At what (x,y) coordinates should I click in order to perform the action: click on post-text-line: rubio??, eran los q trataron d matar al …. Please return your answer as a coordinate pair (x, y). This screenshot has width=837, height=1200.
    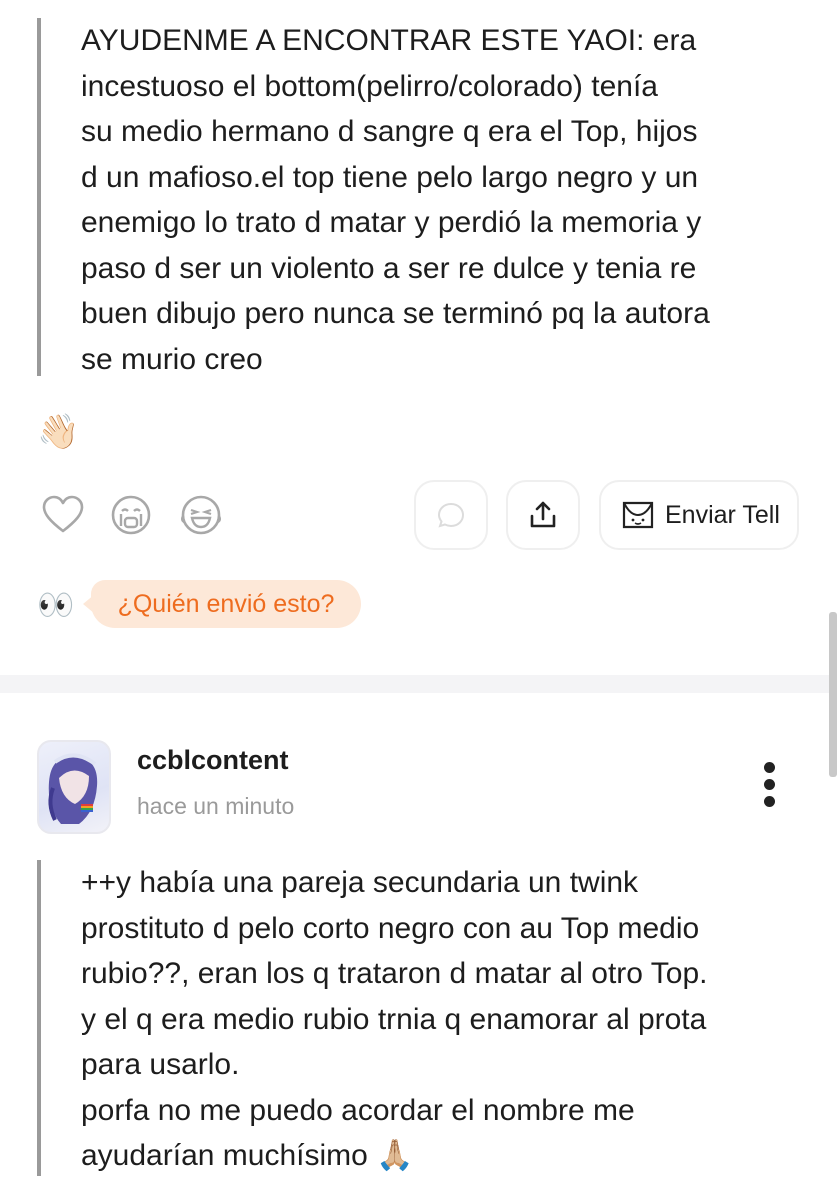
    Looking at the image, I should click on (394, 973).